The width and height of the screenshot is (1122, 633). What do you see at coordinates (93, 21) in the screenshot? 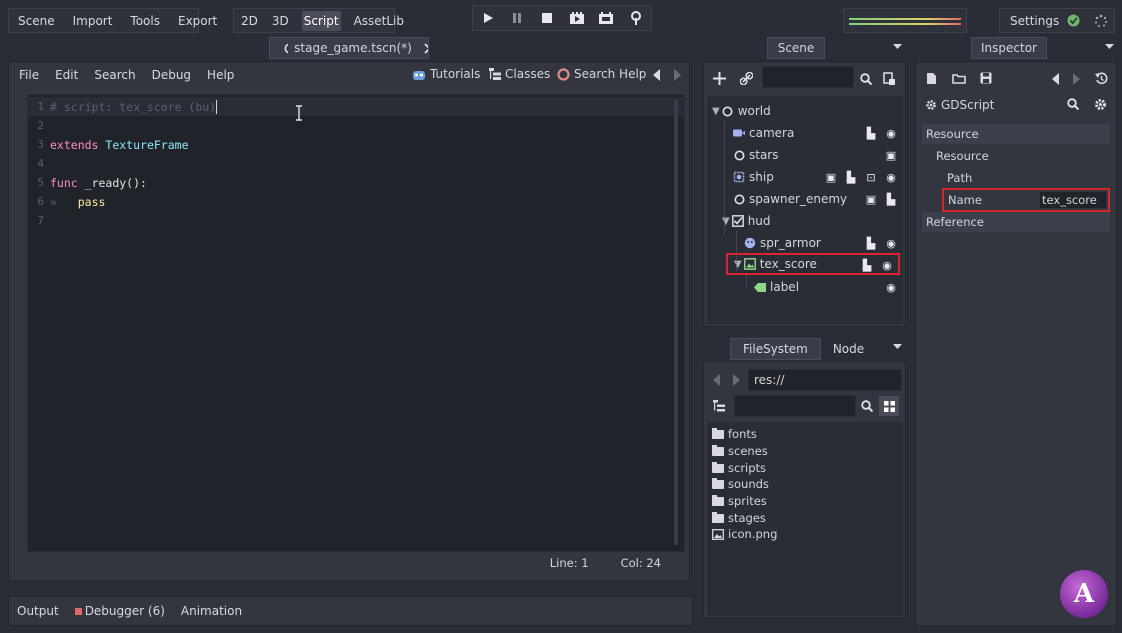
I see `menu-import: Import` at bounding box center [93, 21].